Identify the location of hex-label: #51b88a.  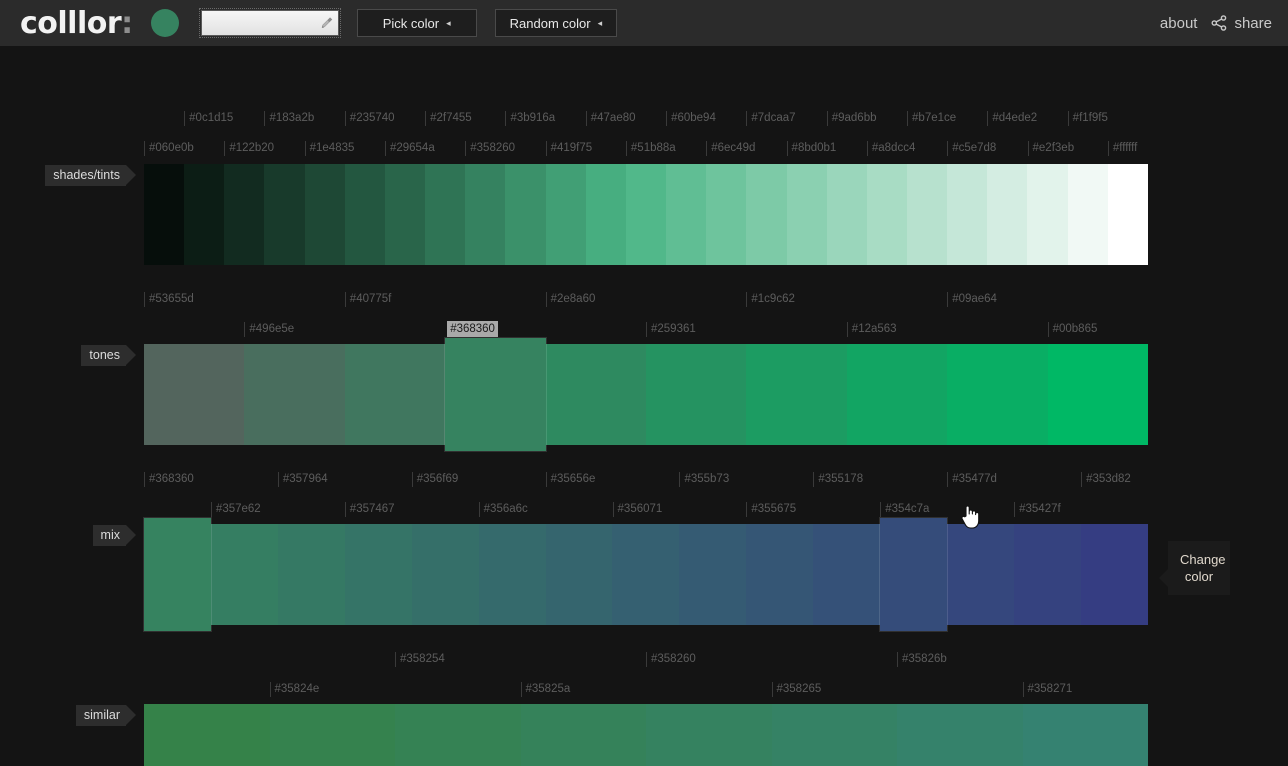
(652, 148).